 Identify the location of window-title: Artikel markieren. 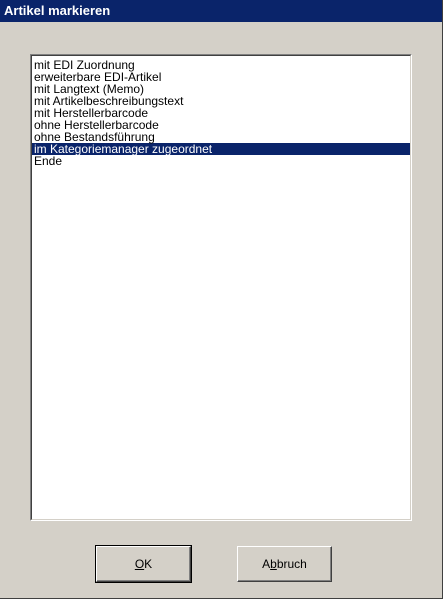
(57, 10).